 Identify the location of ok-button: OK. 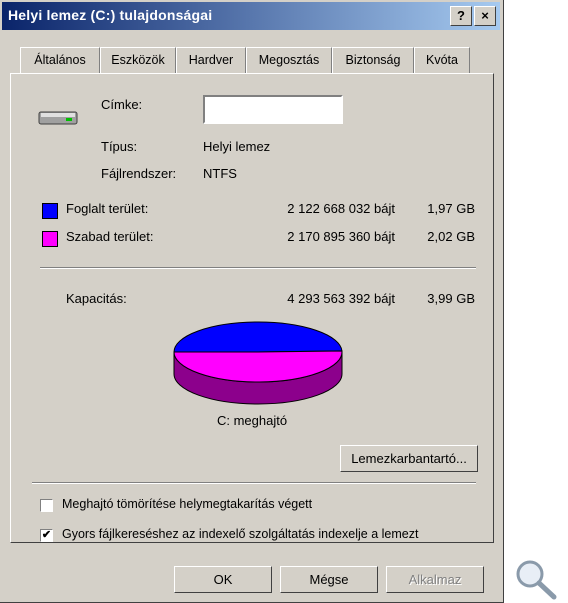
(223, 579).